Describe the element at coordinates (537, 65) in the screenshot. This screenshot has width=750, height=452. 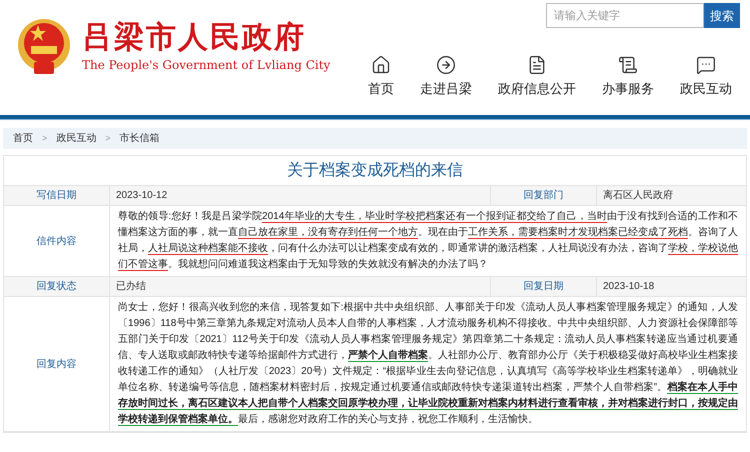
I see `document-icon` at that location.